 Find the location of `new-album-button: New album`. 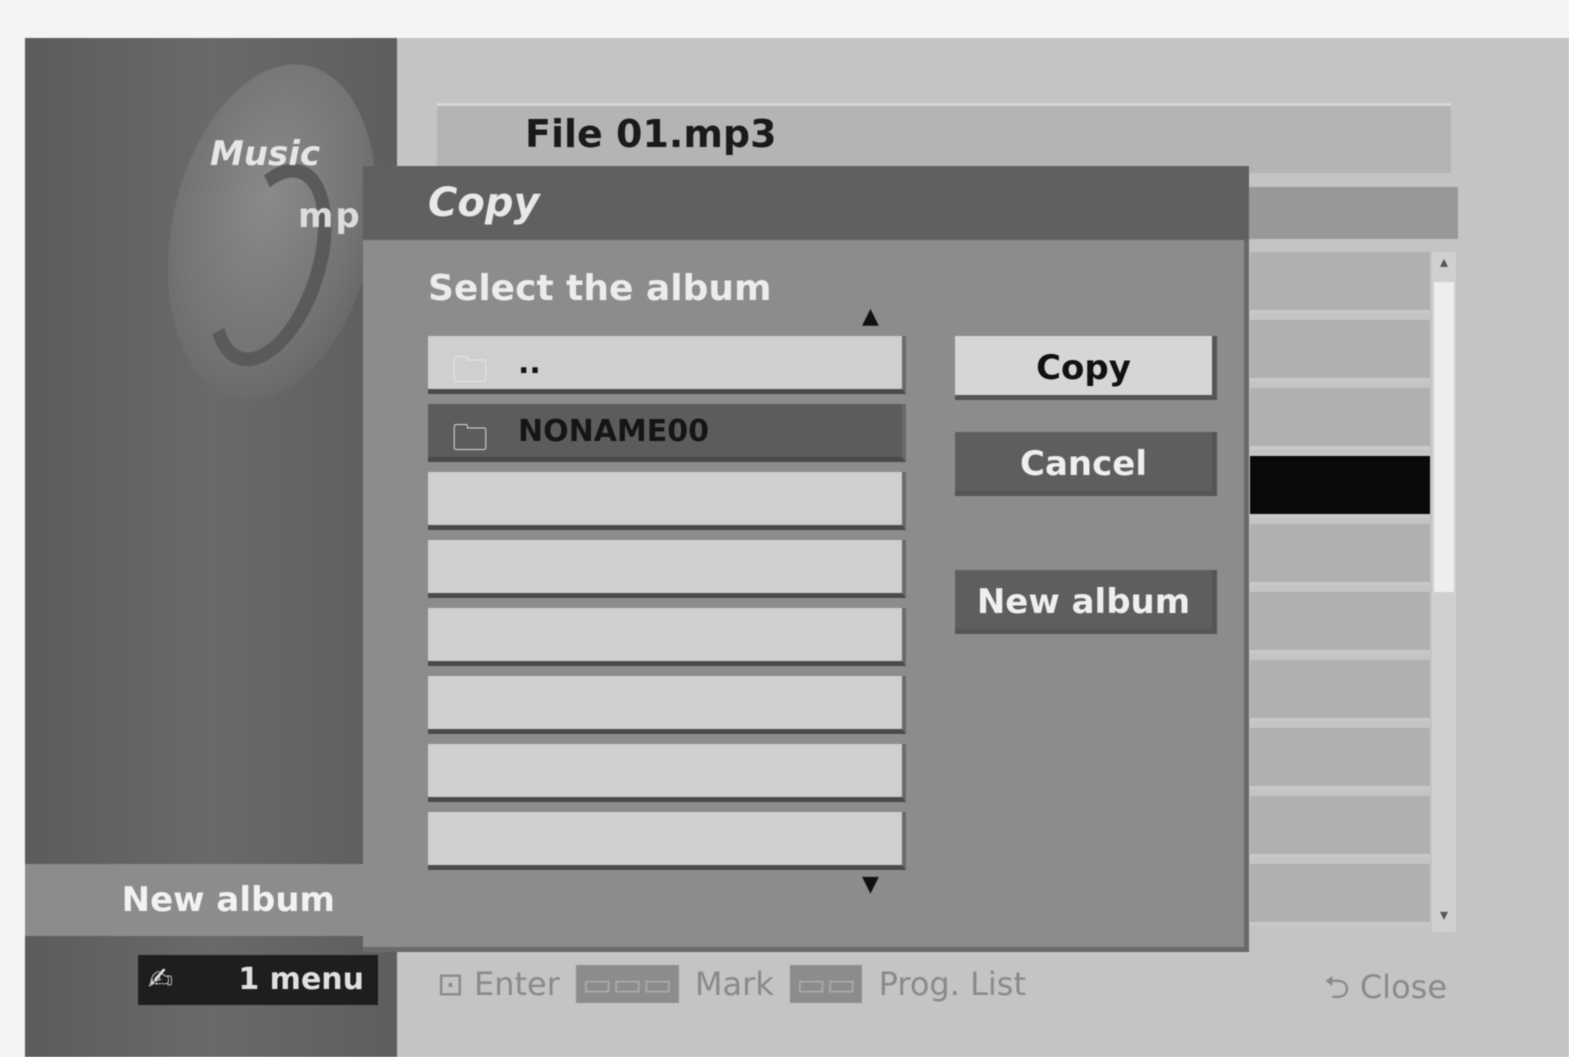

new-album-button: New album is located at coordinates (1086, 602).